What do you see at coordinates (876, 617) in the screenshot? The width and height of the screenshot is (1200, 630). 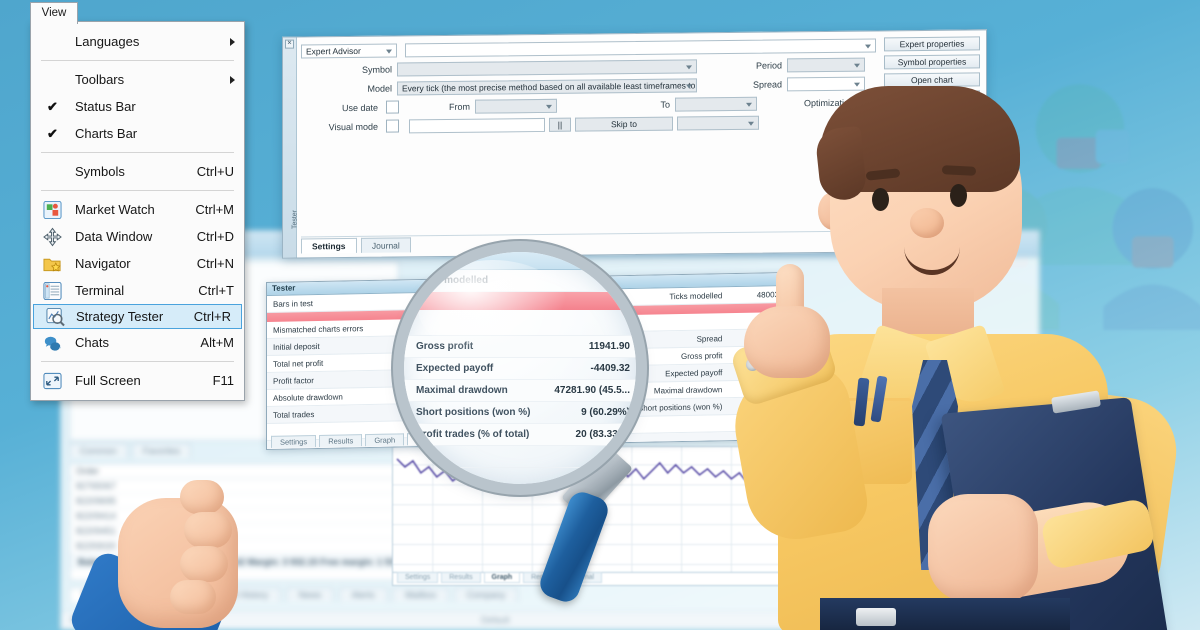 I see `belt-buckle-icon` at bounding box center [876, 617].